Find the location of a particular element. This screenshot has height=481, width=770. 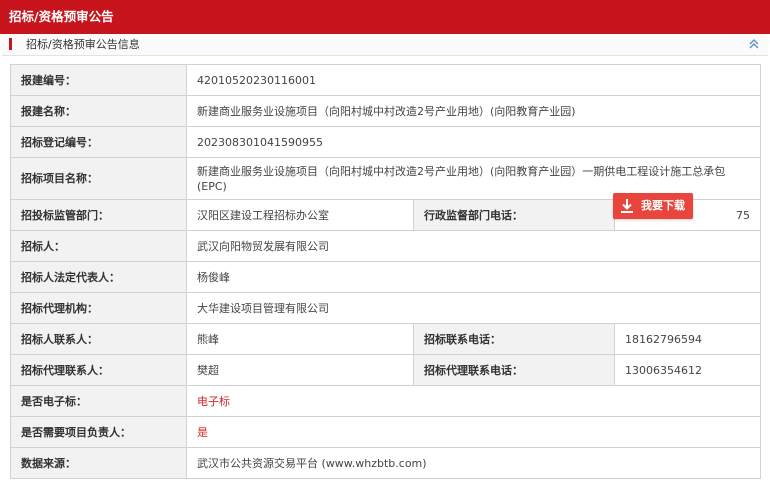

field-value: 樊超 is located at coordinates (300, 370).